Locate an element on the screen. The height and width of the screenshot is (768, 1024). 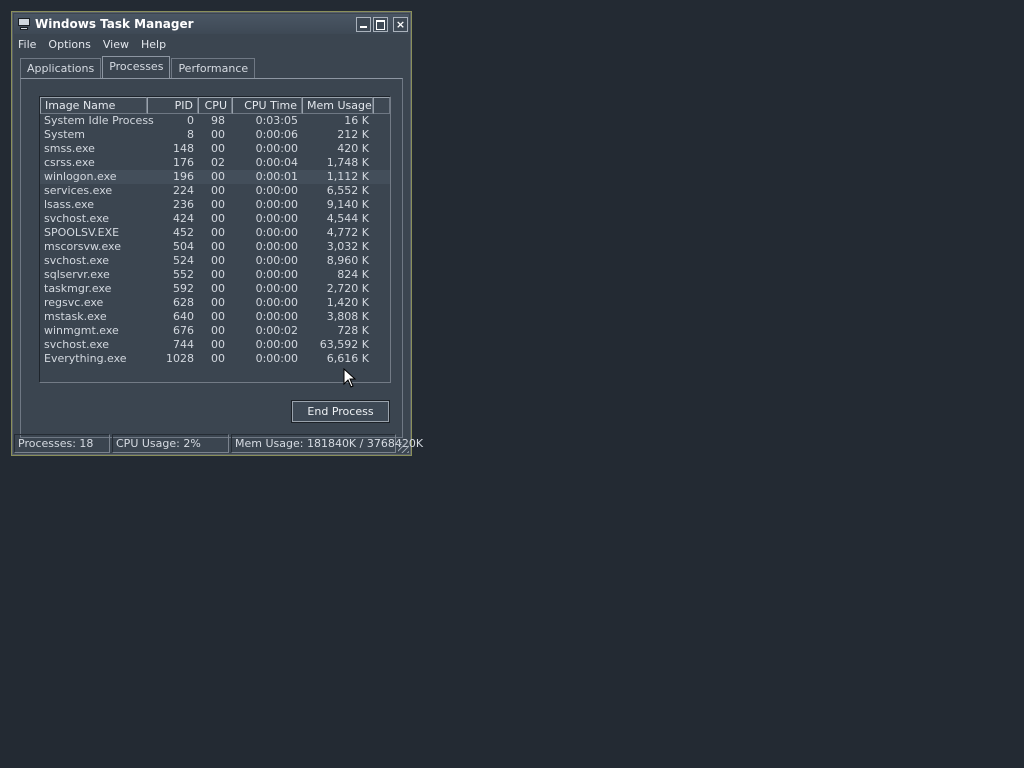
cell-mem-usage: 1,420 K is located at coordinates (347, 302).